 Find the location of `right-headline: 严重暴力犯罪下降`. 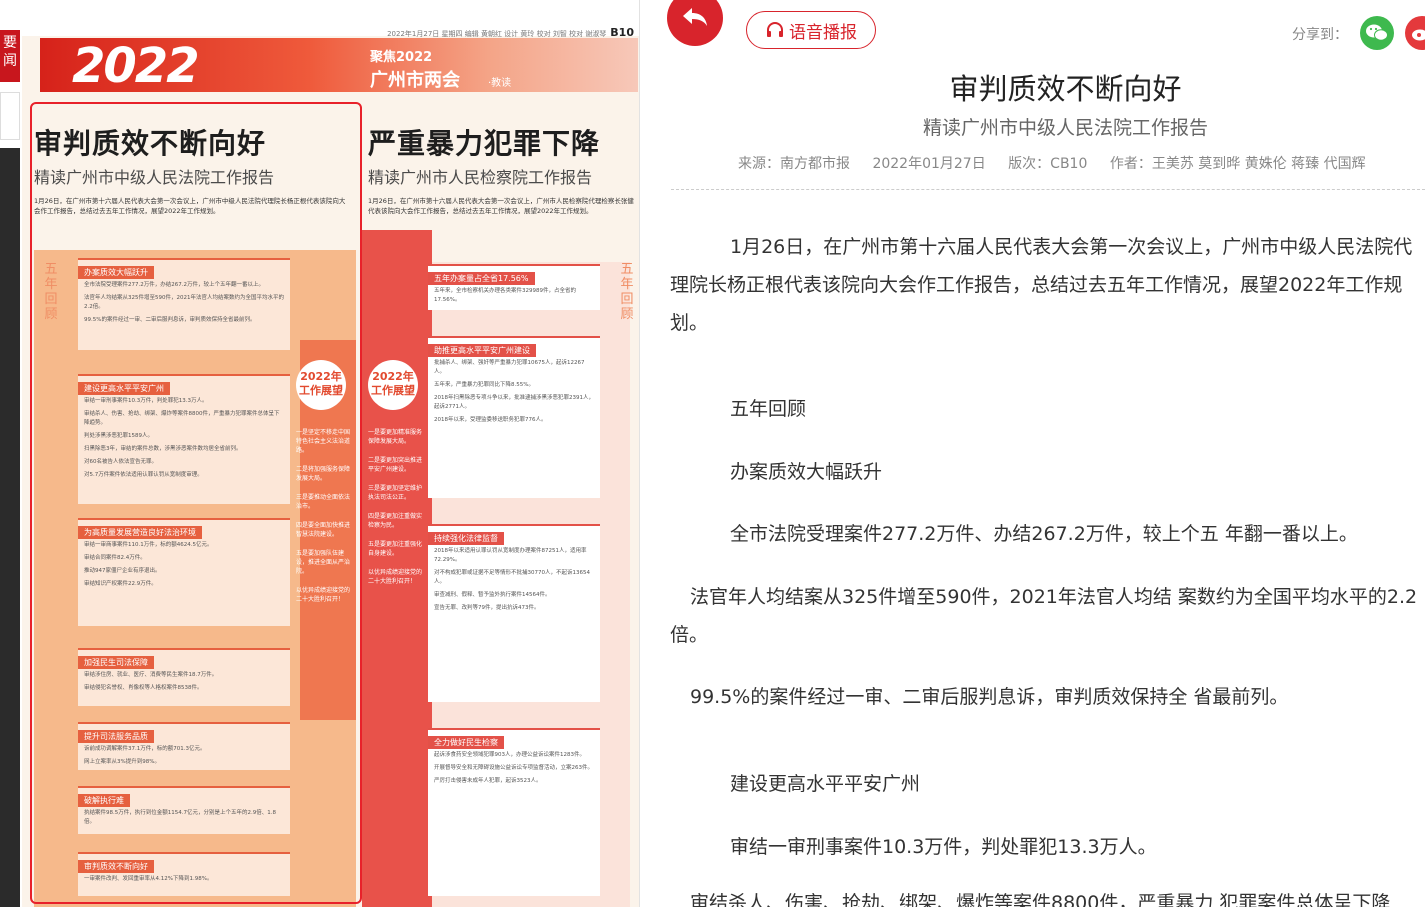

right-headline: 严重暴力犯罪下降 is located at coordinates (484, 143).